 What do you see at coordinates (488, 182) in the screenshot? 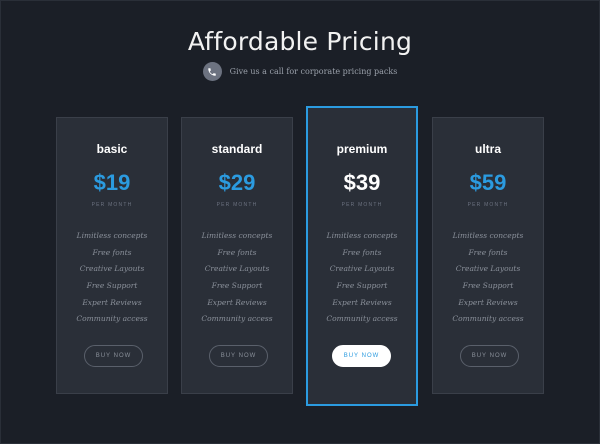
I see `plan-price: $59` at bounding box center [488, 182].